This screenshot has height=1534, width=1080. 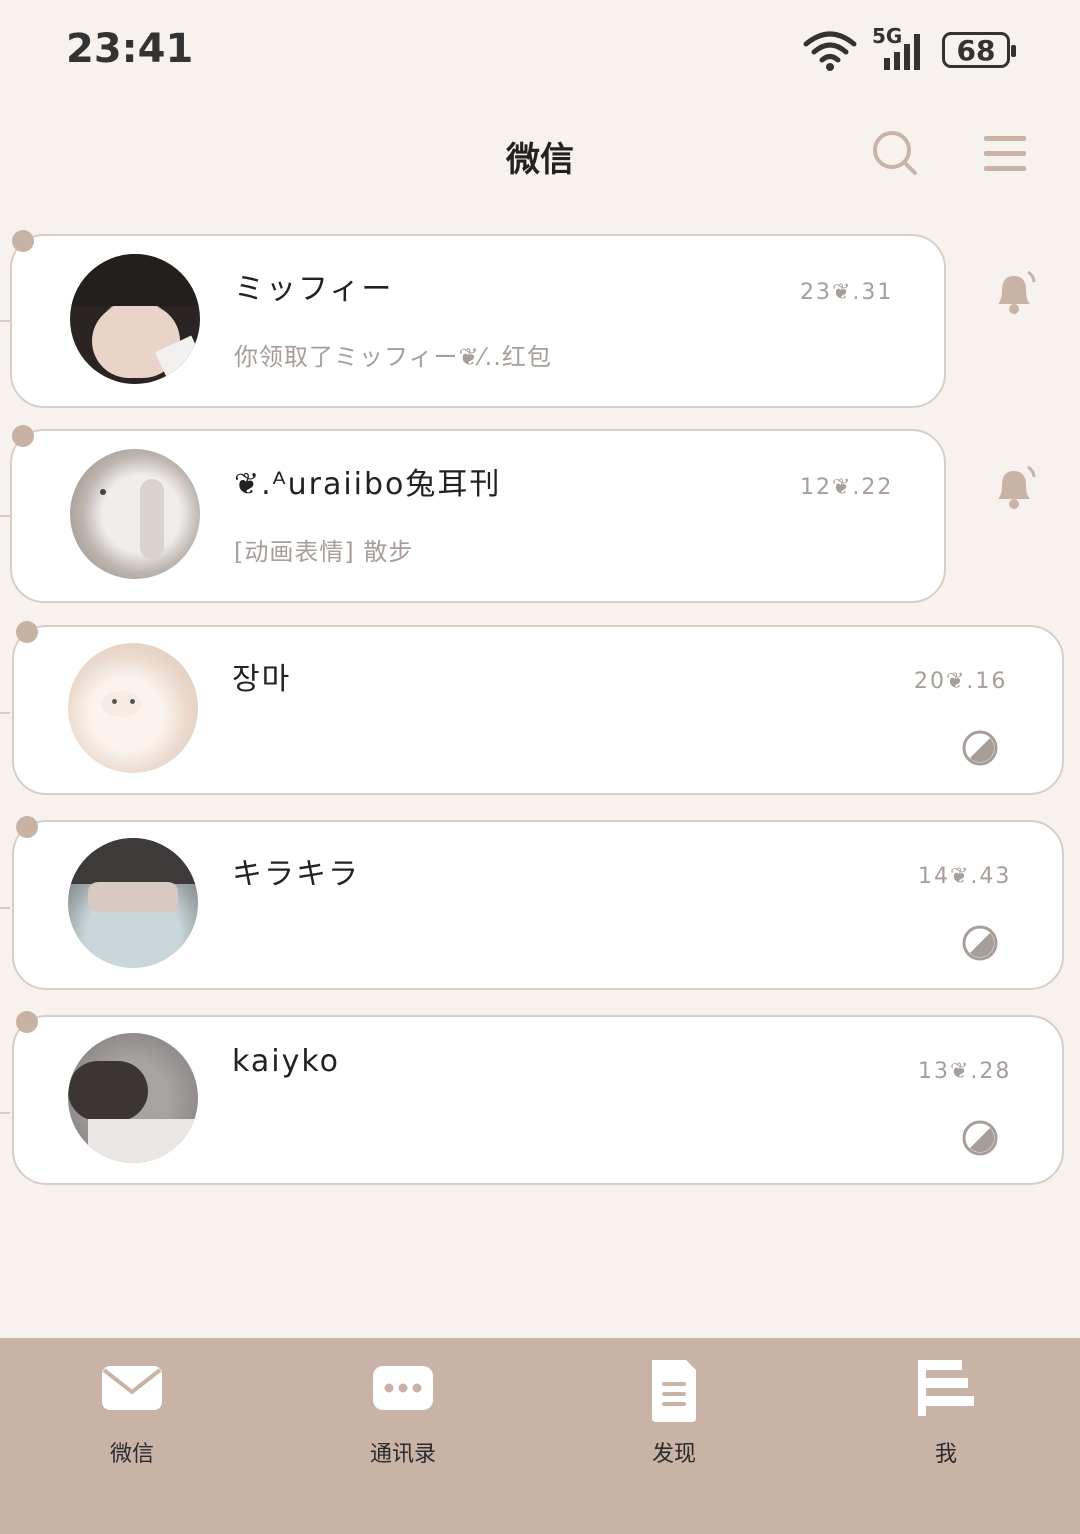 What do you see at coordinates (393, 357) in the screenshot?
I see `chat-last-message: 你领取了ミッフィー❦⁄..红包` at bounding box center [393, 357].